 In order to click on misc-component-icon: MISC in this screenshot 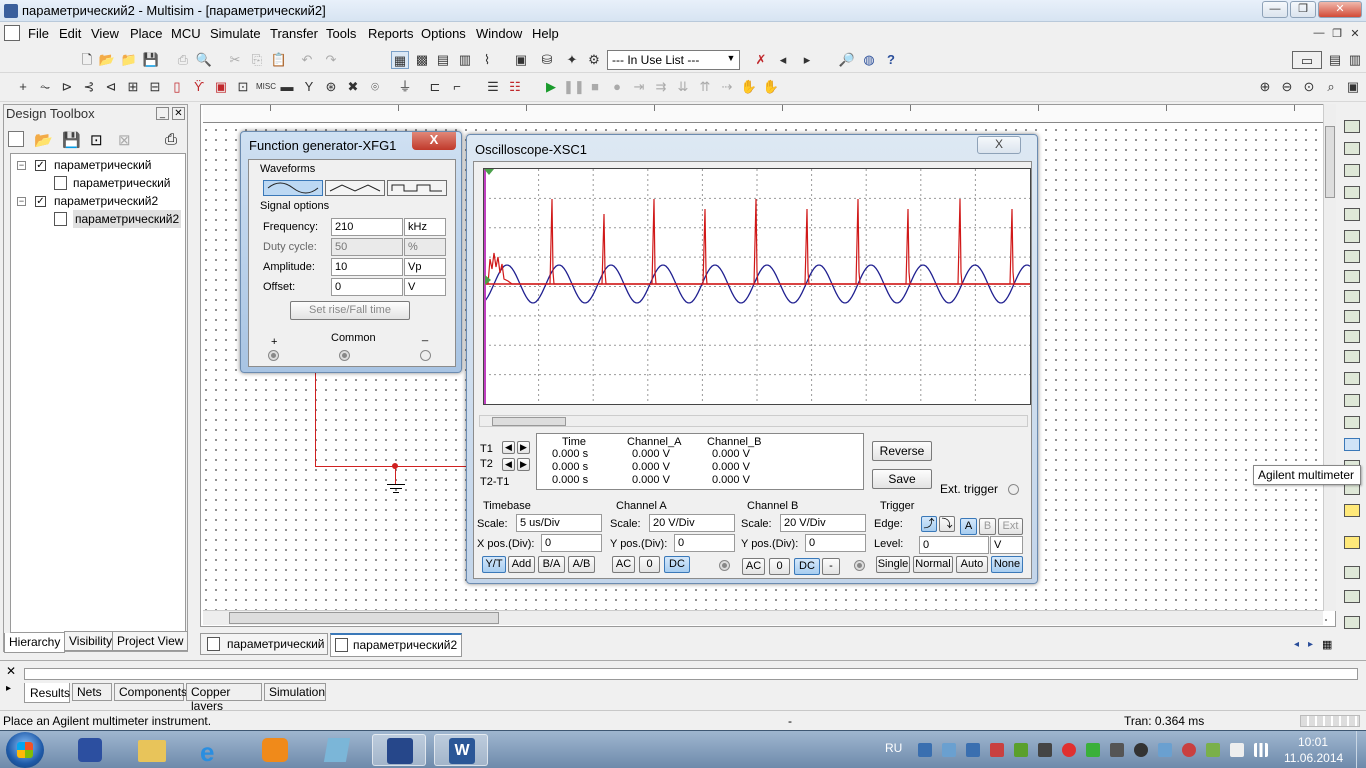, I will do `click(266, 87)`.